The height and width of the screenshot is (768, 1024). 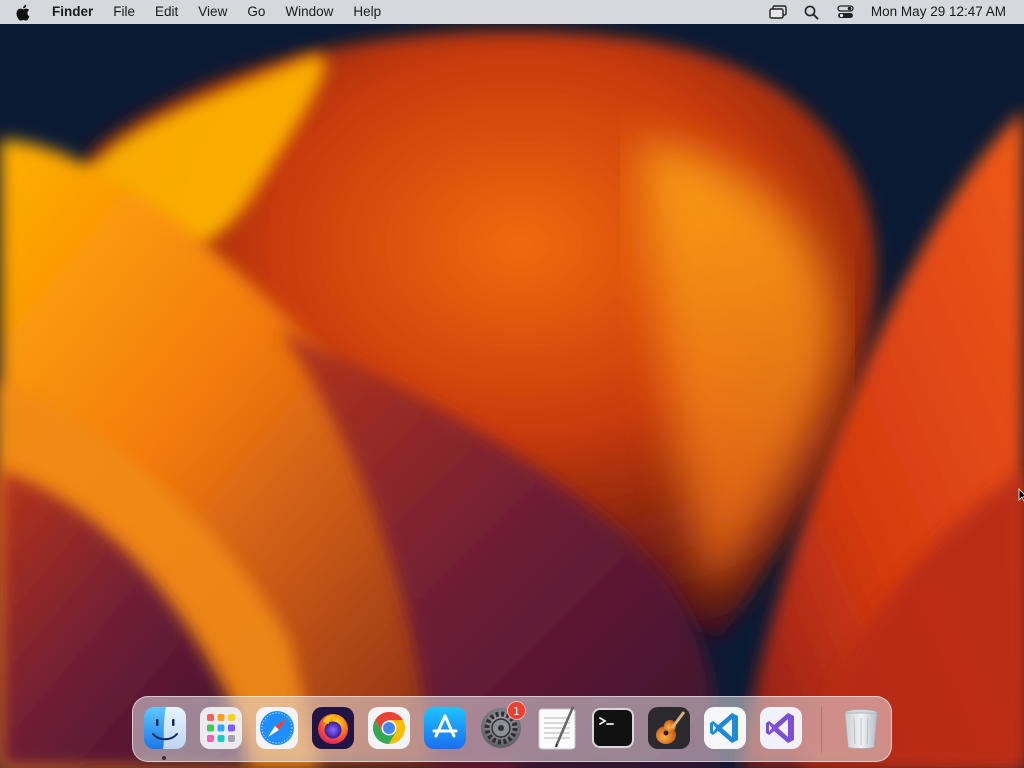 I want to click on trash-icon, so click(x=861, y=729).